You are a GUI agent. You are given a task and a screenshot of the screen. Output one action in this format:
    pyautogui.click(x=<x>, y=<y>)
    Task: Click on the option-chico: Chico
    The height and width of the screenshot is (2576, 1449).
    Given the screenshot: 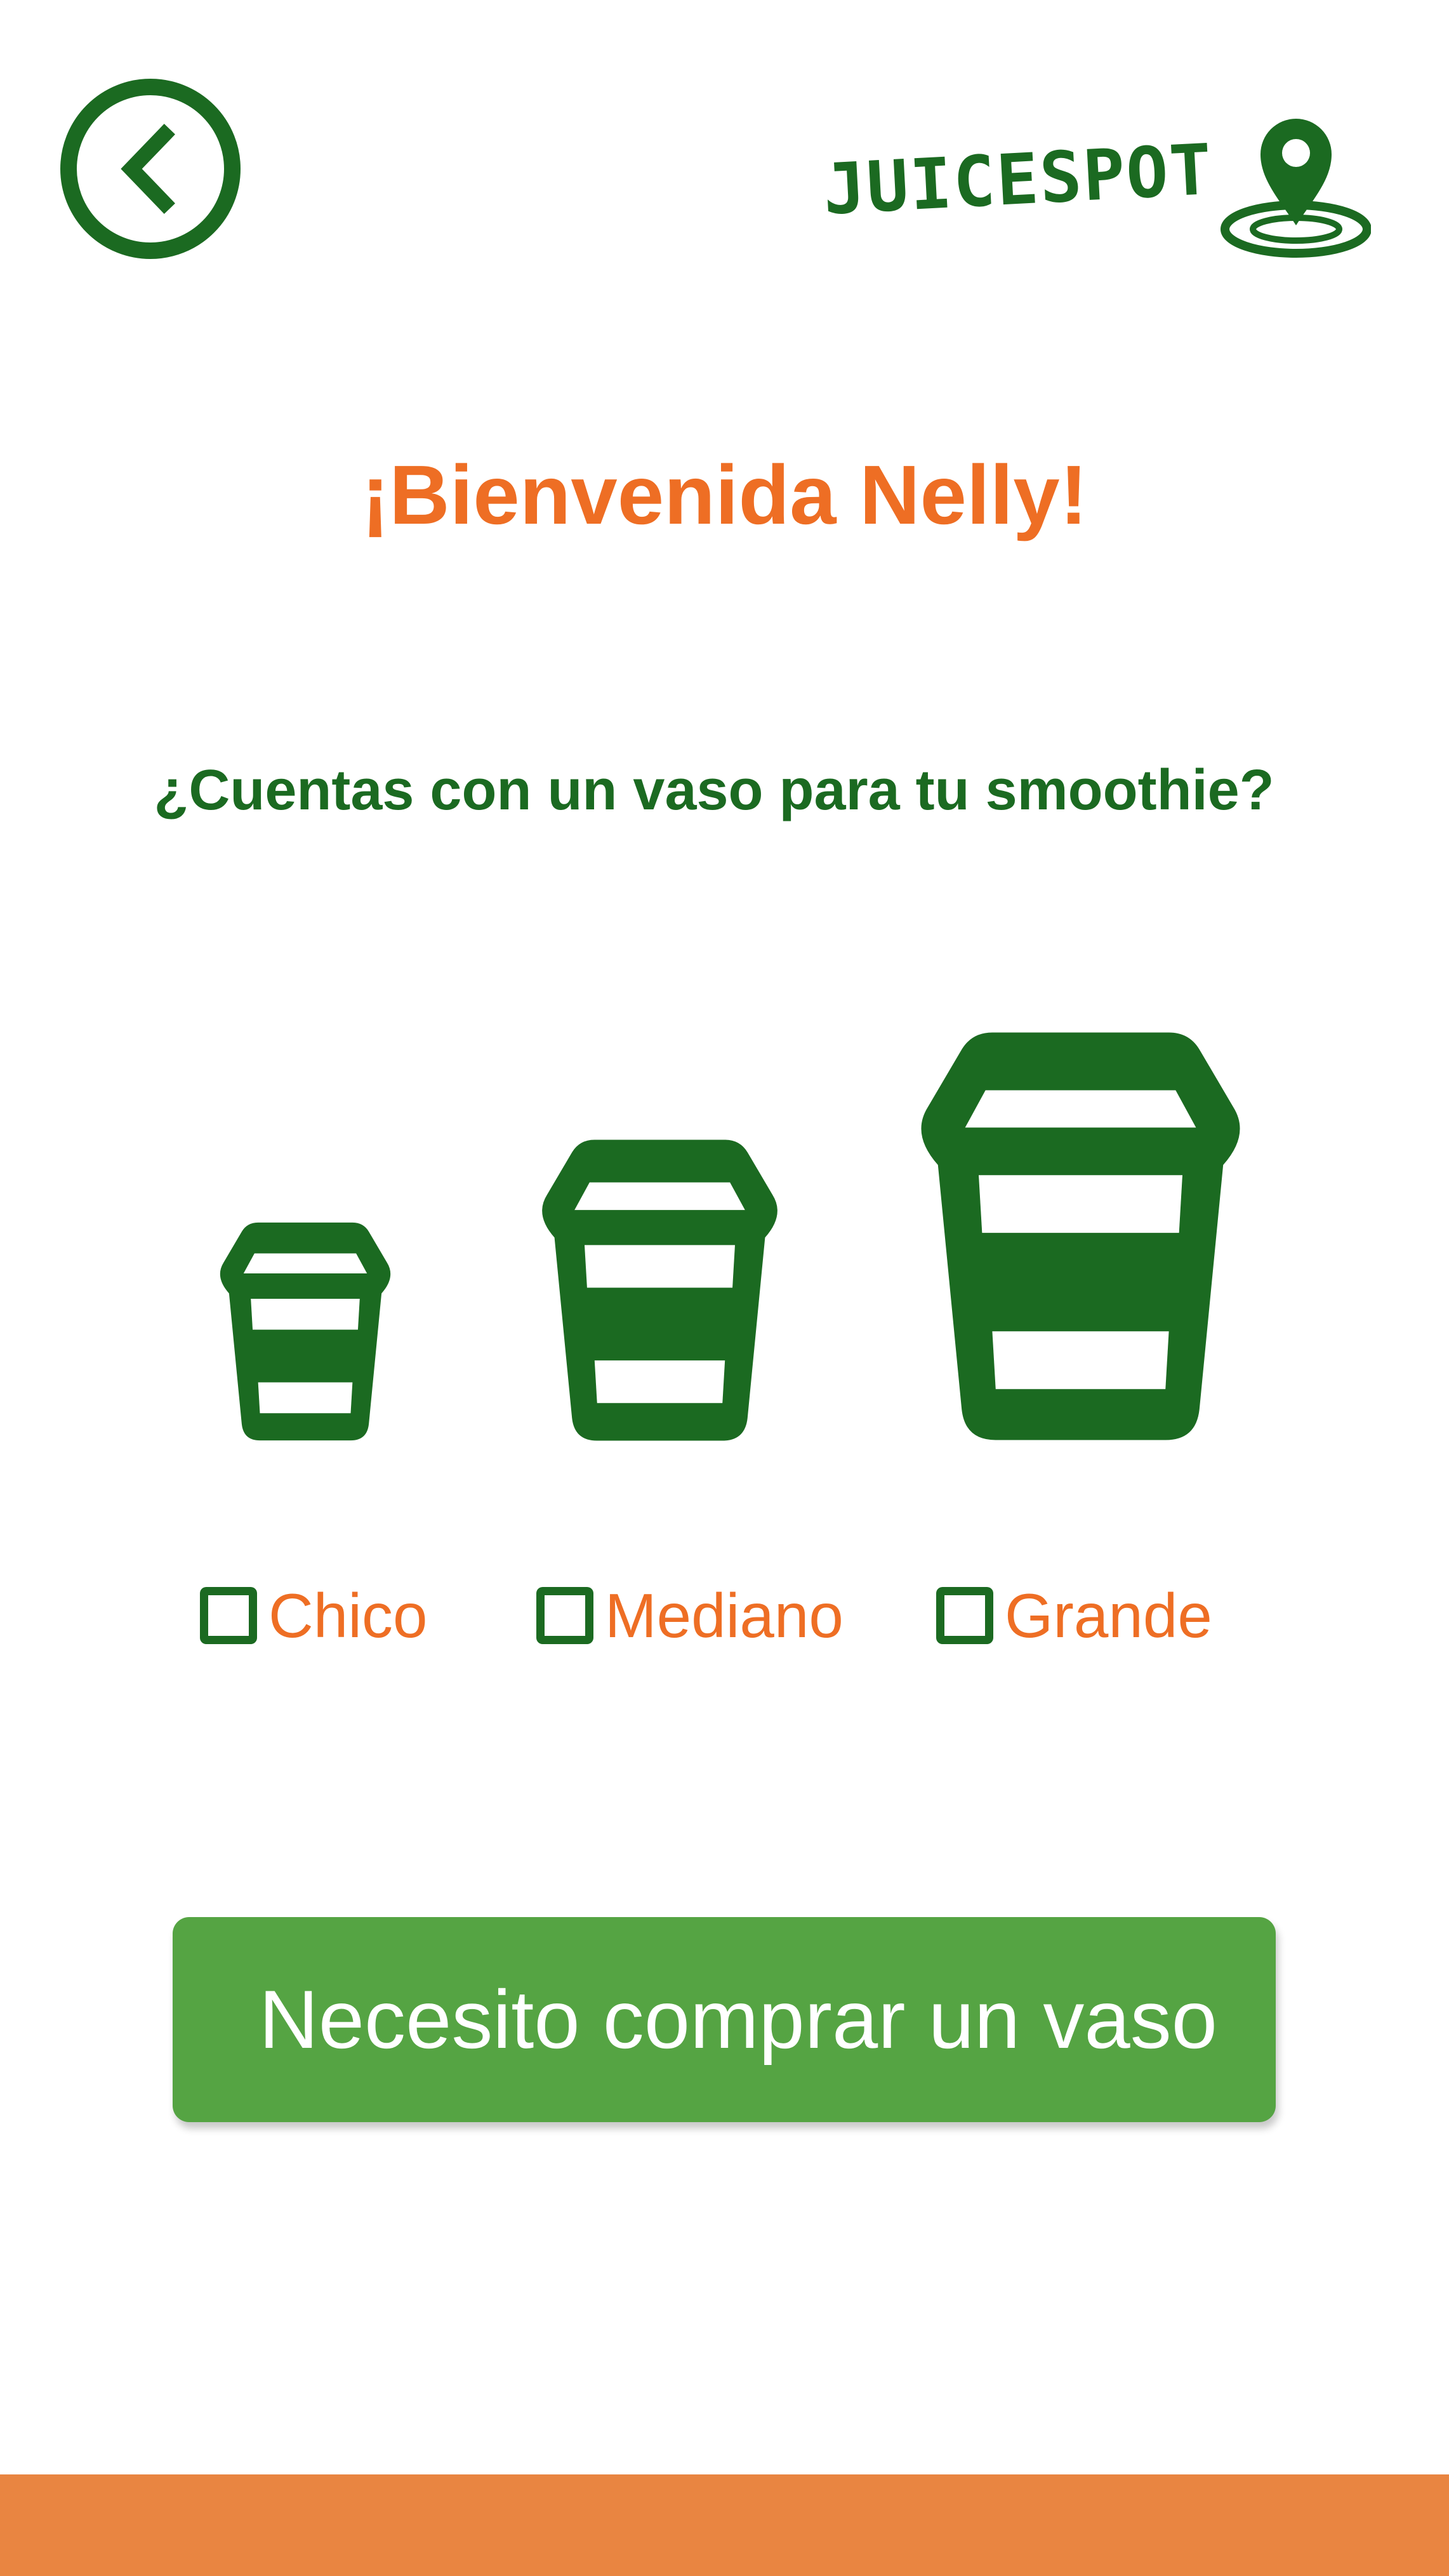 What is the action you would take?
    pyautogui.click(x=314, y=1615)
    